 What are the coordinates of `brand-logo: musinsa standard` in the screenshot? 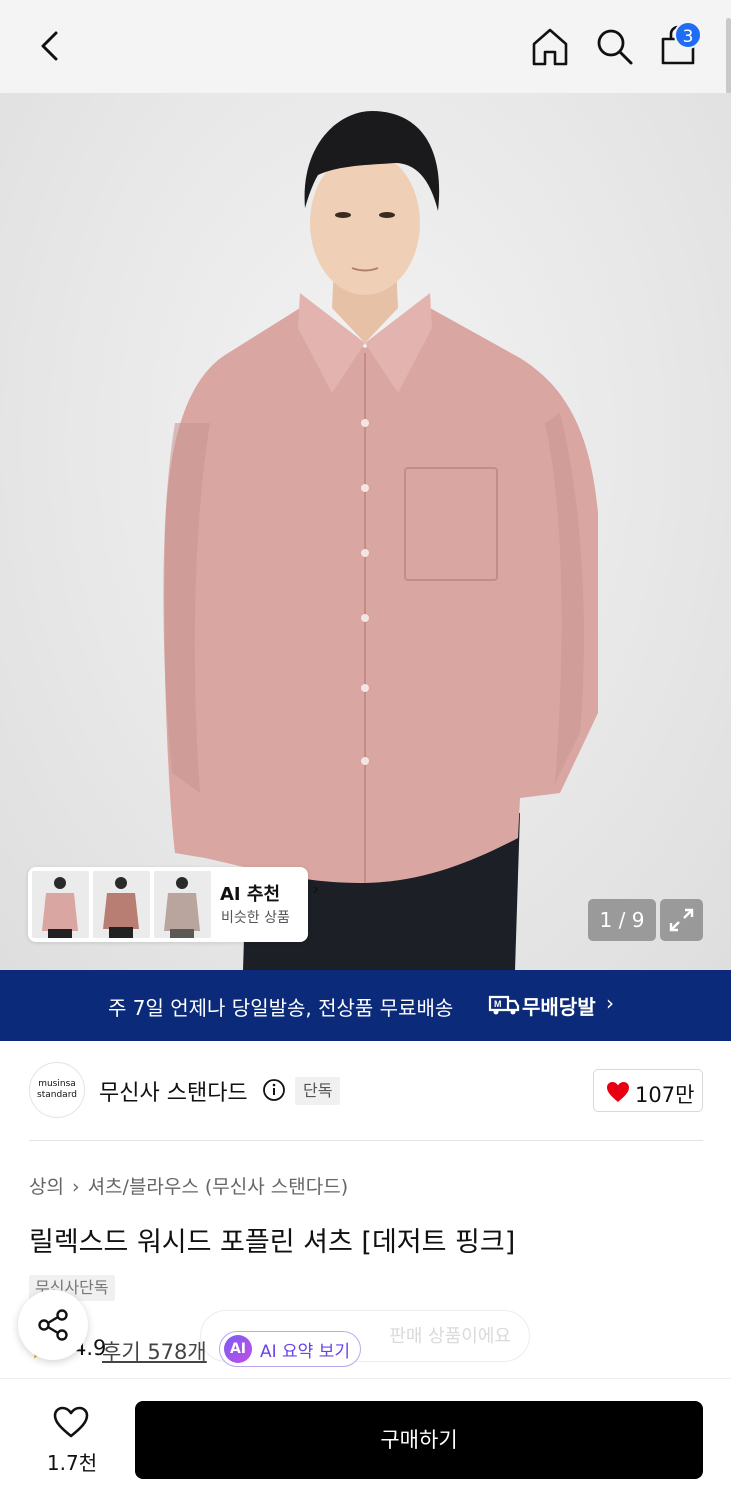 It's located at (57, 1090).